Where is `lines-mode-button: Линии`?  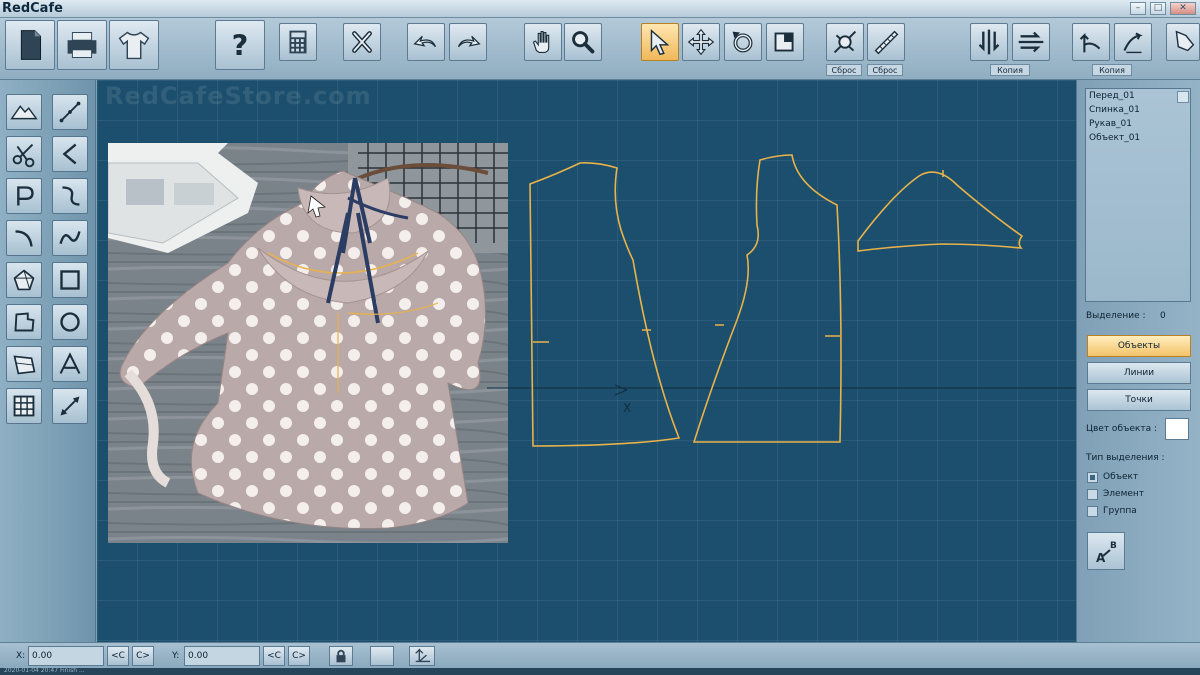 lines-mode-button: Линии is located at coordinates (1139, 373).